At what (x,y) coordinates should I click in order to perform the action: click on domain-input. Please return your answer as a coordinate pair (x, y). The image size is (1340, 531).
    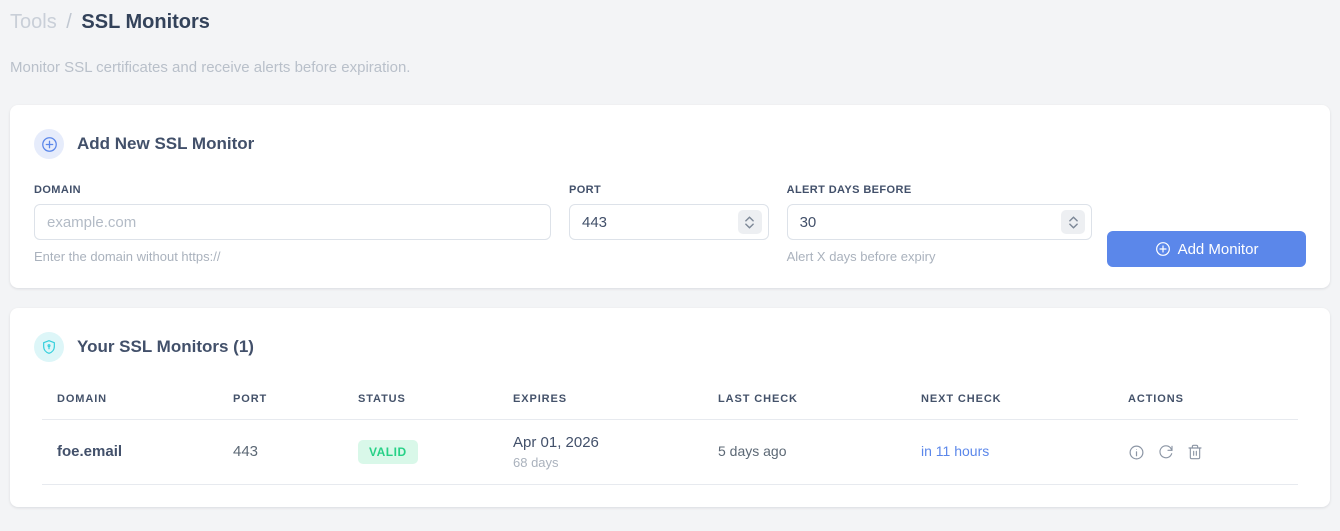
    Looking at the image, I should click on (292, 222).